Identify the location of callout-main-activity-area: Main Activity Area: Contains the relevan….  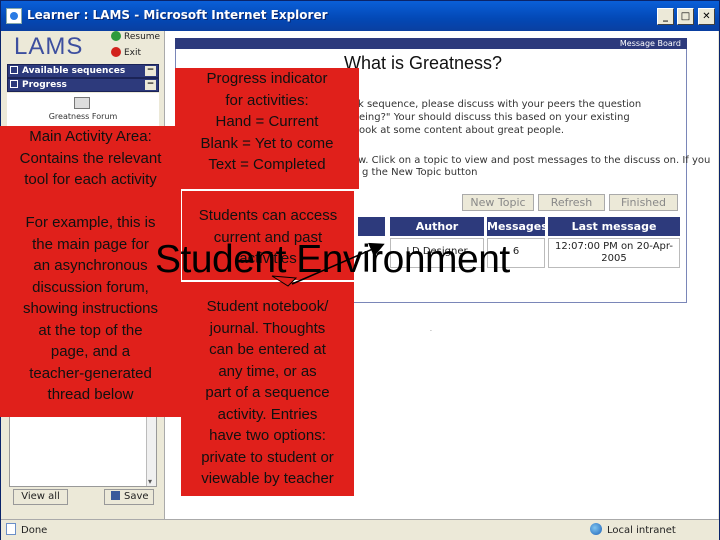
(90, 271).